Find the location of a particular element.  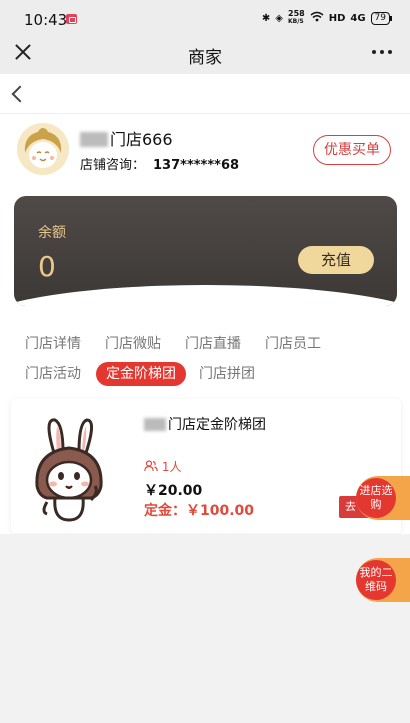

battery-icon: 79 is located at coordinates (381, 18).